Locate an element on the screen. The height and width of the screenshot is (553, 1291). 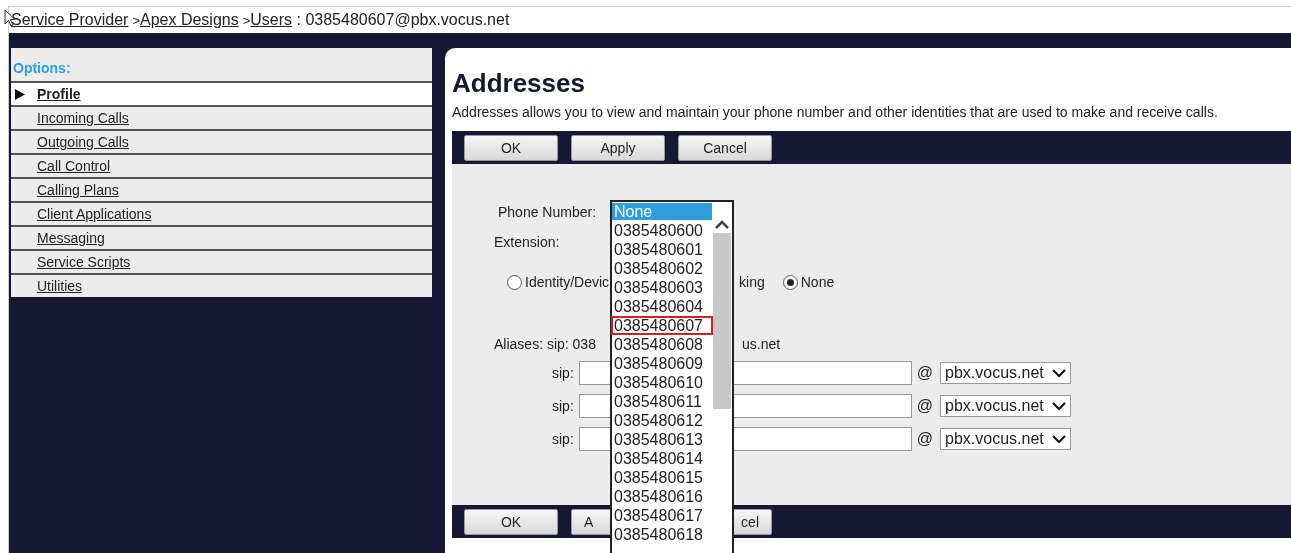
radio-label: king is located at coordinates (752, 282).